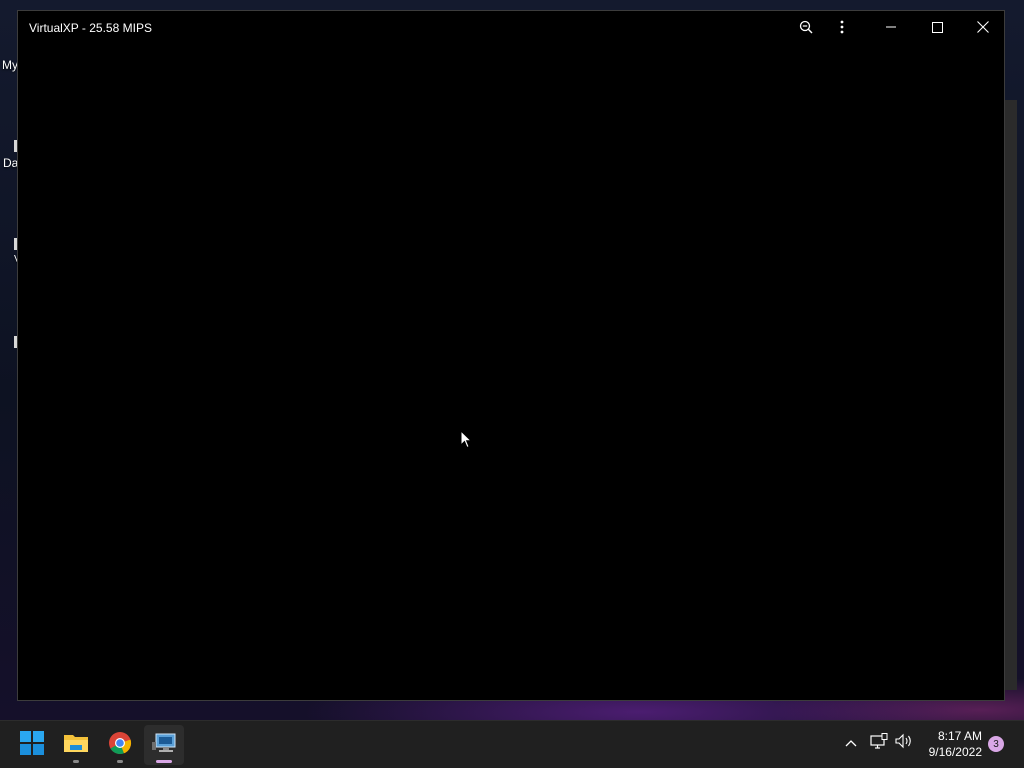 The width and height of the screenshot is (1024, 768). I want to click on zoom-out-icon, so click(806, 27).